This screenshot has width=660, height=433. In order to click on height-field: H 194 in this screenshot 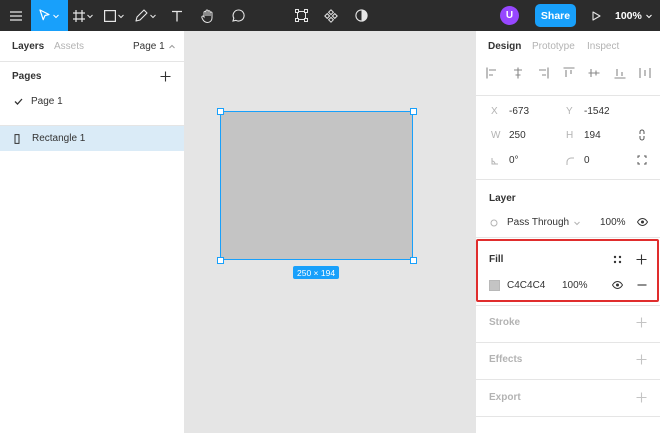, I will do `click(583, 135)`.